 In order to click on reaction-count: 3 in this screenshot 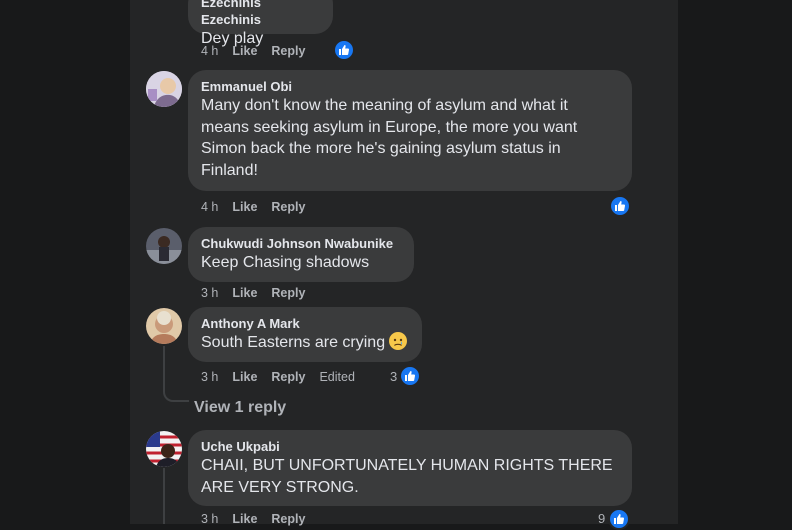, I will do `click(393, 376)`.